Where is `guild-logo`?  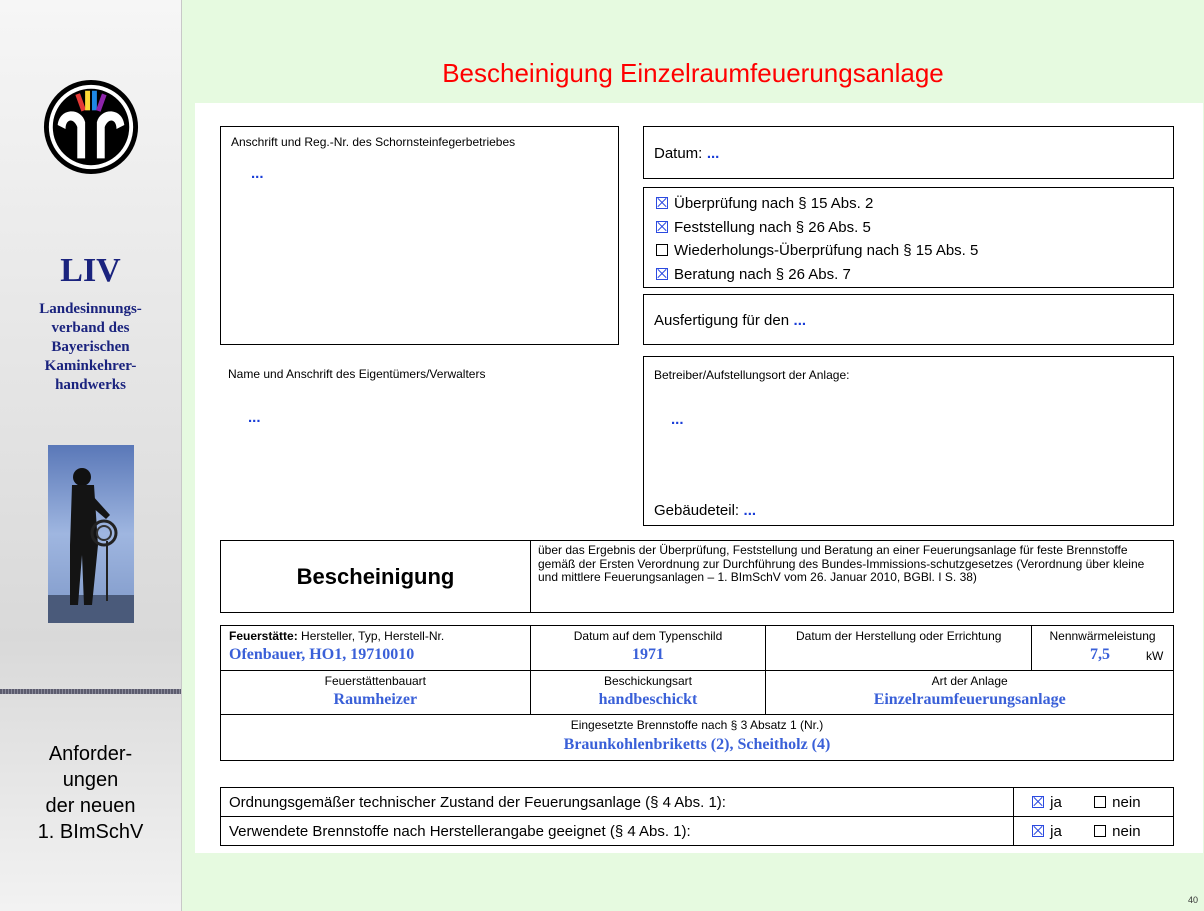
guild-logo is located at coordinates (91, 127).